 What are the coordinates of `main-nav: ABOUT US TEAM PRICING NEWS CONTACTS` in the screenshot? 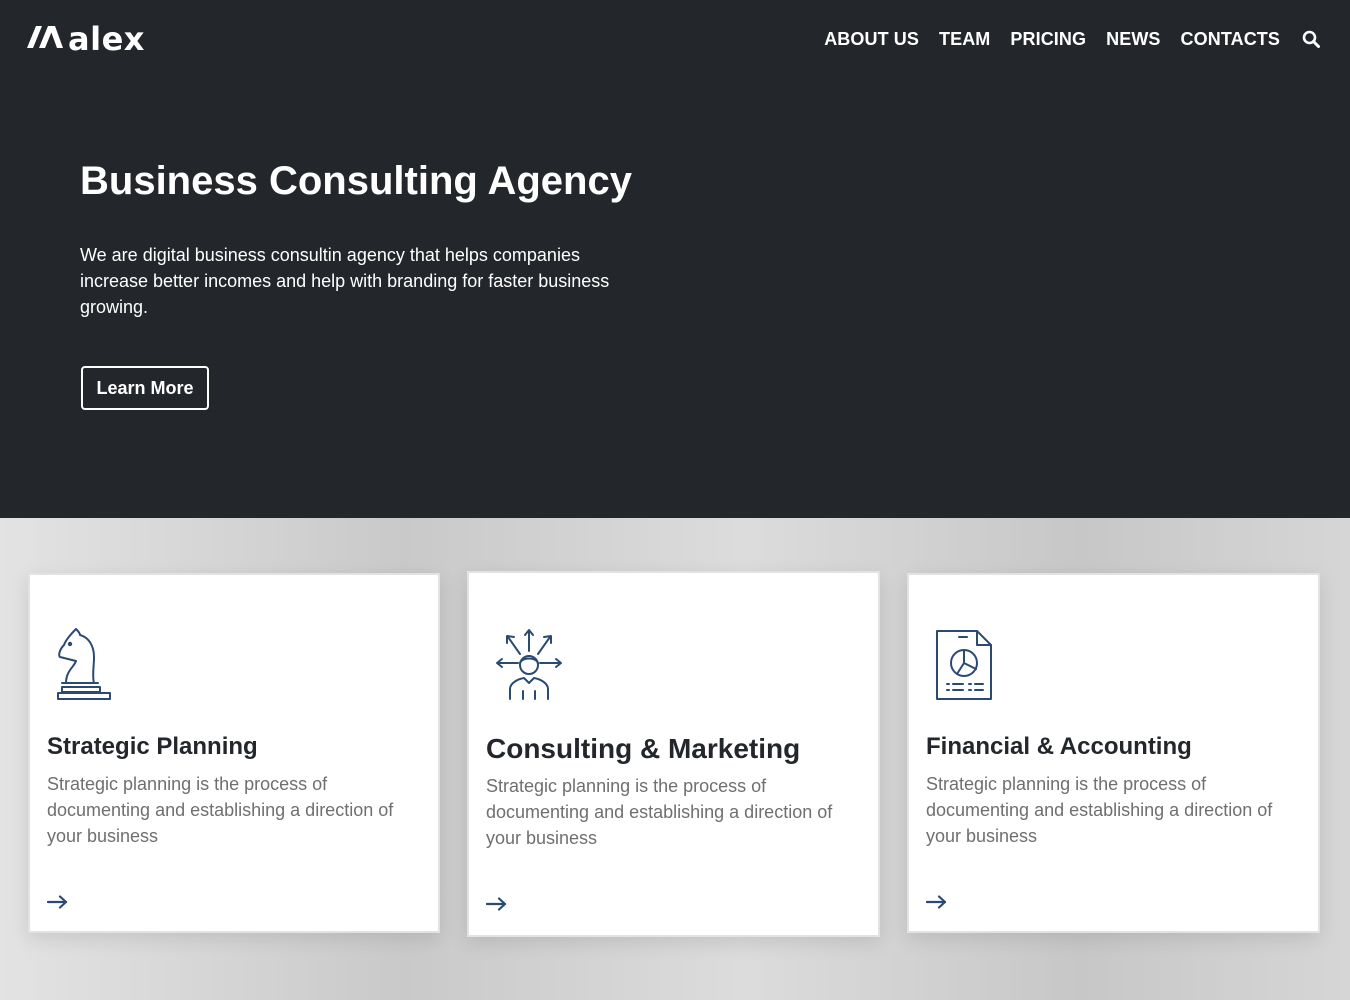 It's located at (1062, 39).